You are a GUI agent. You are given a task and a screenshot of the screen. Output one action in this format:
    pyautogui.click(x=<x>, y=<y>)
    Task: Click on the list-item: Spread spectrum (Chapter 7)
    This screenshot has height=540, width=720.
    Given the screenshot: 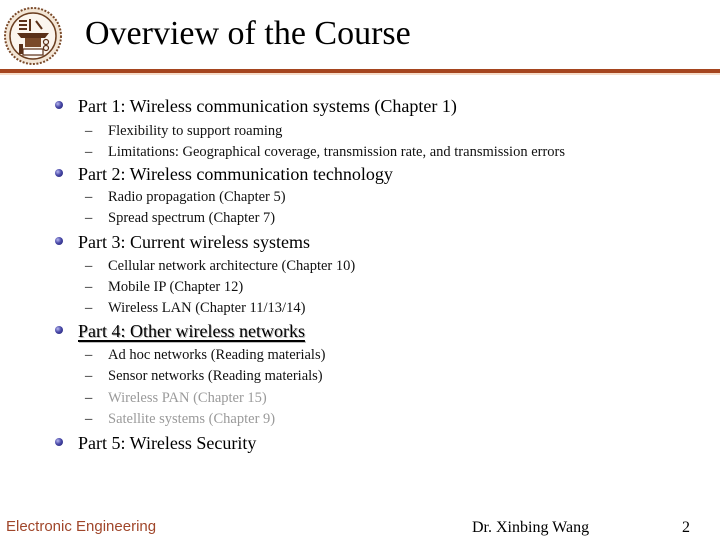 What is the action you would take?
    pyautogui.click(x=192, y=218)
    